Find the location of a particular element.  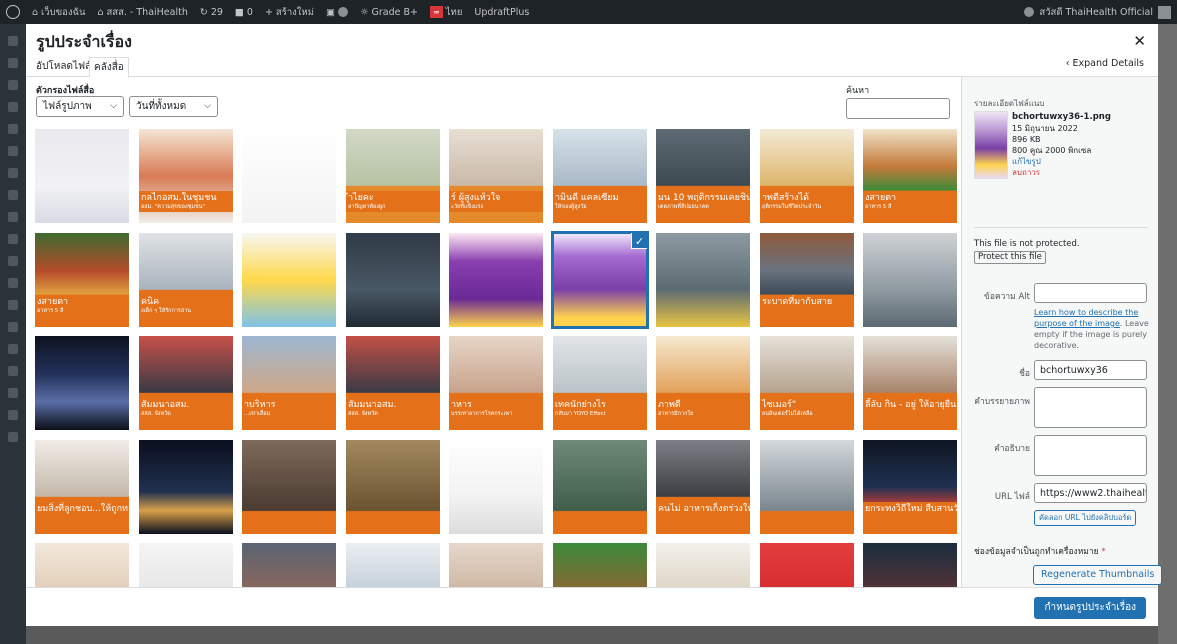

media-thumbnail: าพดีสร้างได้ ฤติกรรมในชีวิตประจำวัน is located at coordinates (807, 176).